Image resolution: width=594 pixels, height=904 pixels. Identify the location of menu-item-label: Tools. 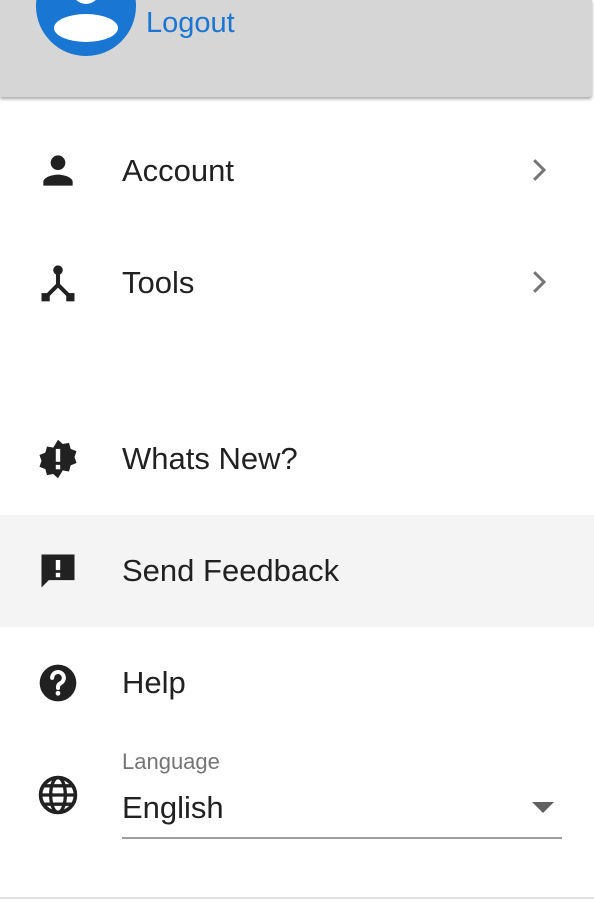
(158, 282).